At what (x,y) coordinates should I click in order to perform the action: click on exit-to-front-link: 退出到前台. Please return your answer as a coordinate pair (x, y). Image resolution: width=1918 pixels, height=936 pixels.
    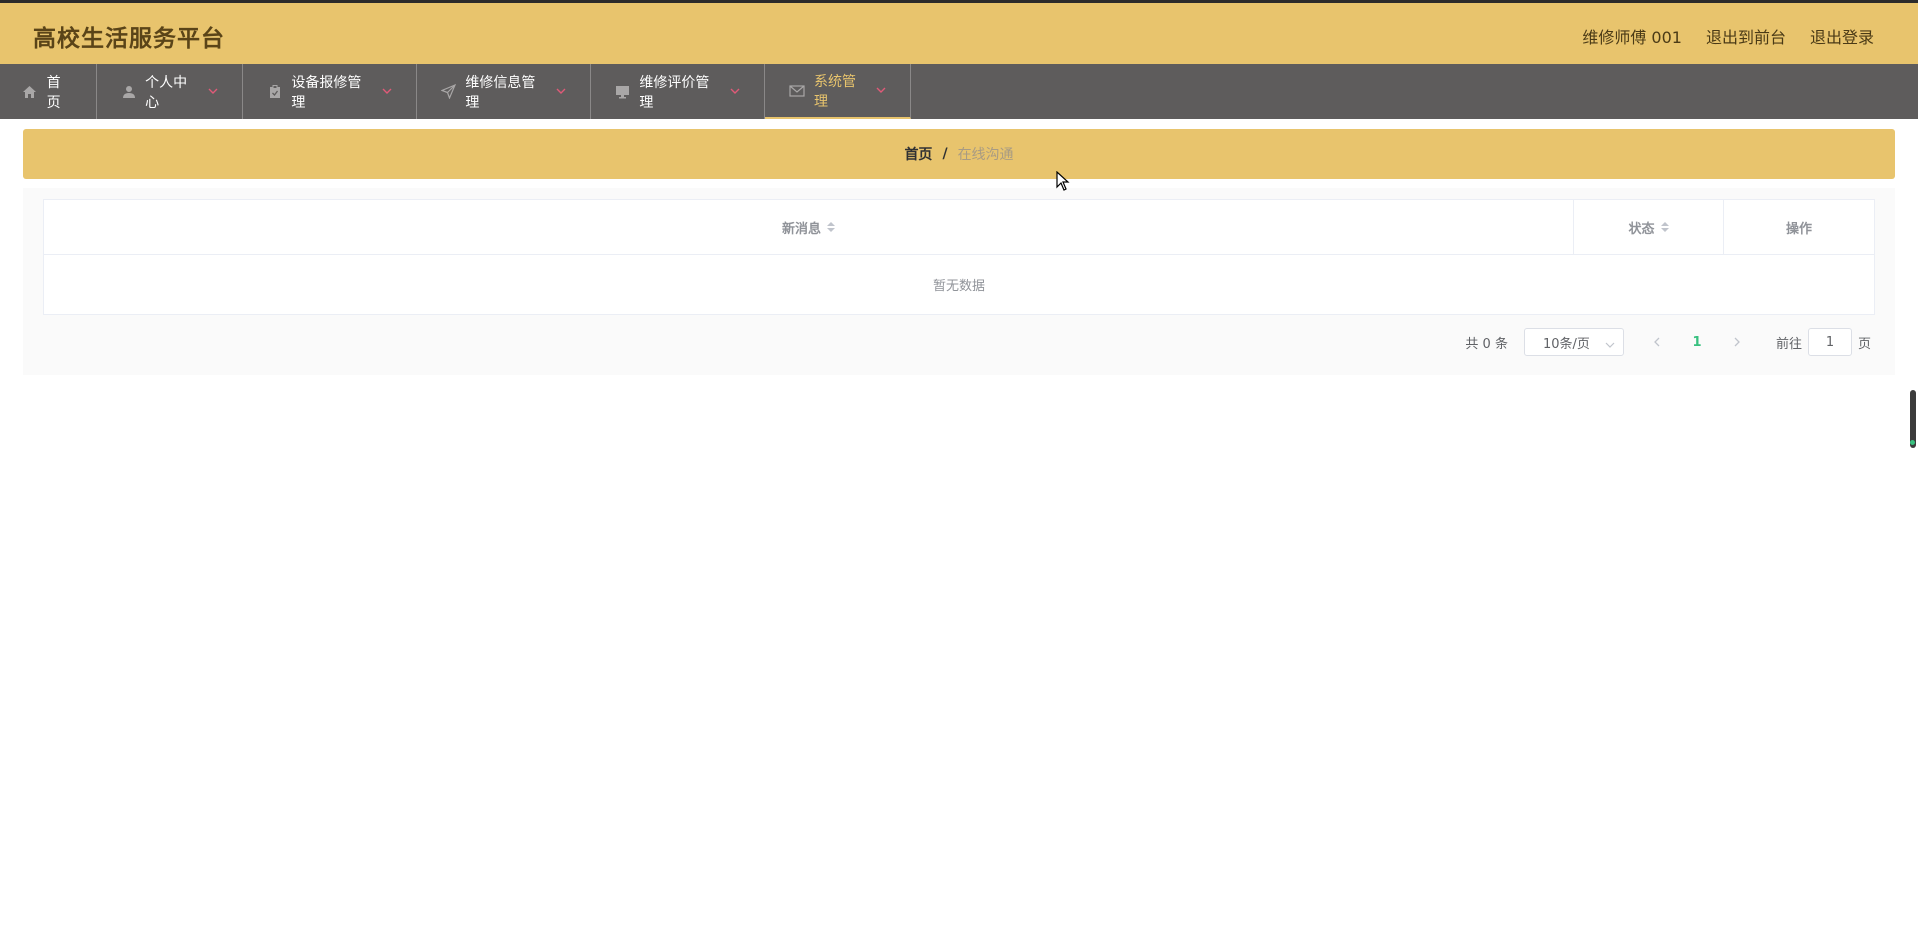
    Looking at the image, I should click on (1746, 36).